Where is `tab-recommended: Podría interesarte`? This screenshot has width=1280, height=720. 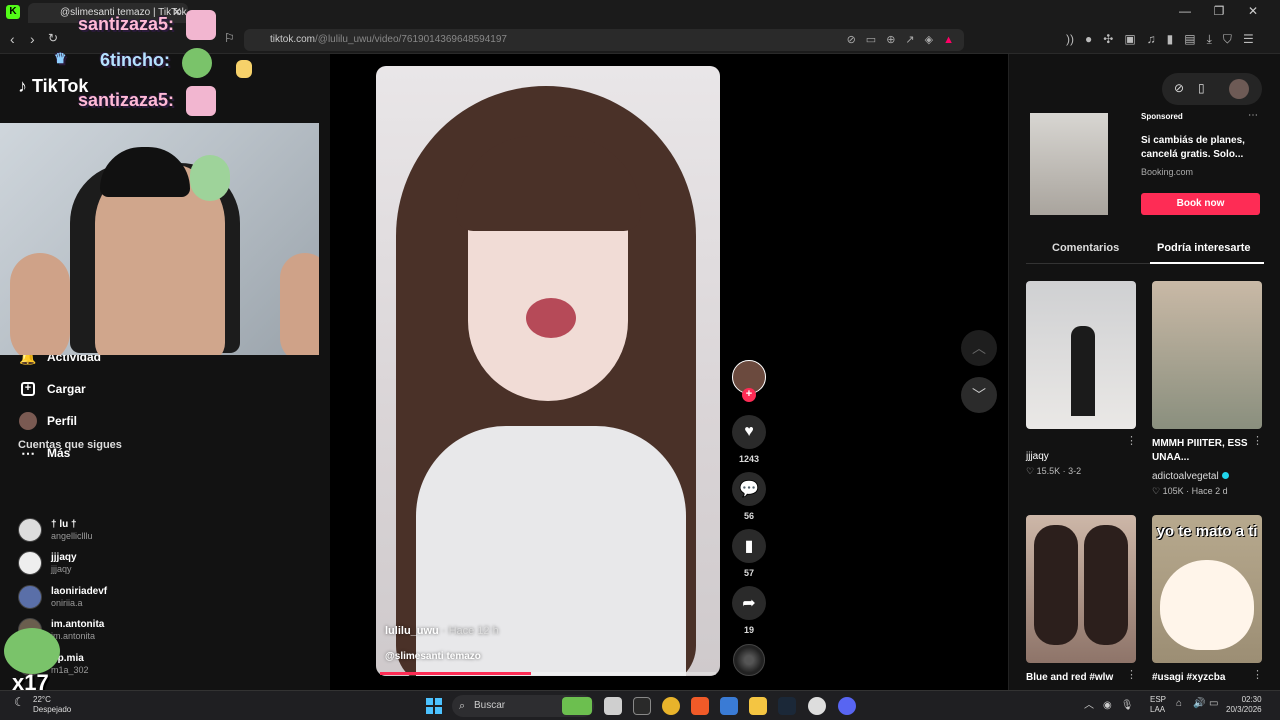 tab-recommended: Podría interesarte is located at coordinates (1204, 248).